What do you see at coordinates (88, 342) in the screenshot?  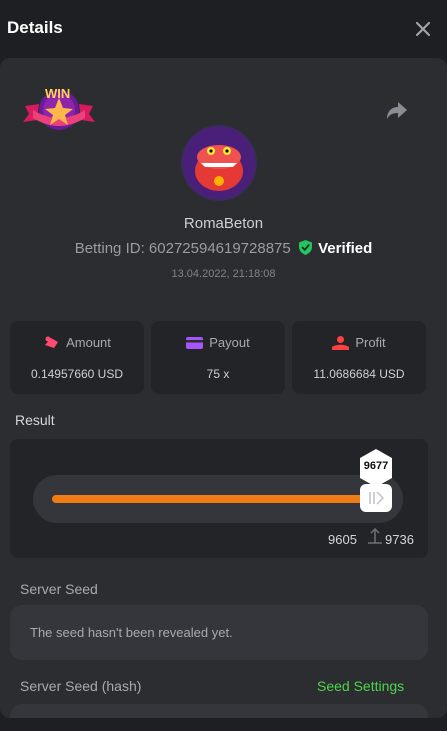 I see `amount-label: Amount` at bounding box center [88, 342].